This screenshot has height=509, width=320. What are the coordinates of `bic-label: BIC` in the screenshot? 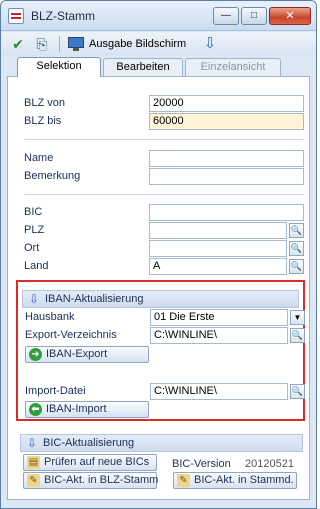 It's located at (33, 212).